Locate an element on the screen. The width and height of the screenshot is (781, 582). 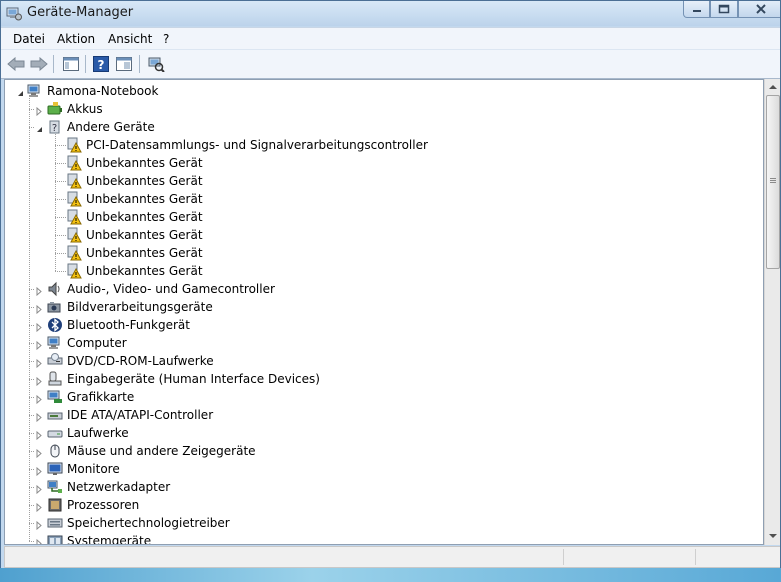
tree-category-15: Speichertechnologietreiber is located at coordinates (138, 523).